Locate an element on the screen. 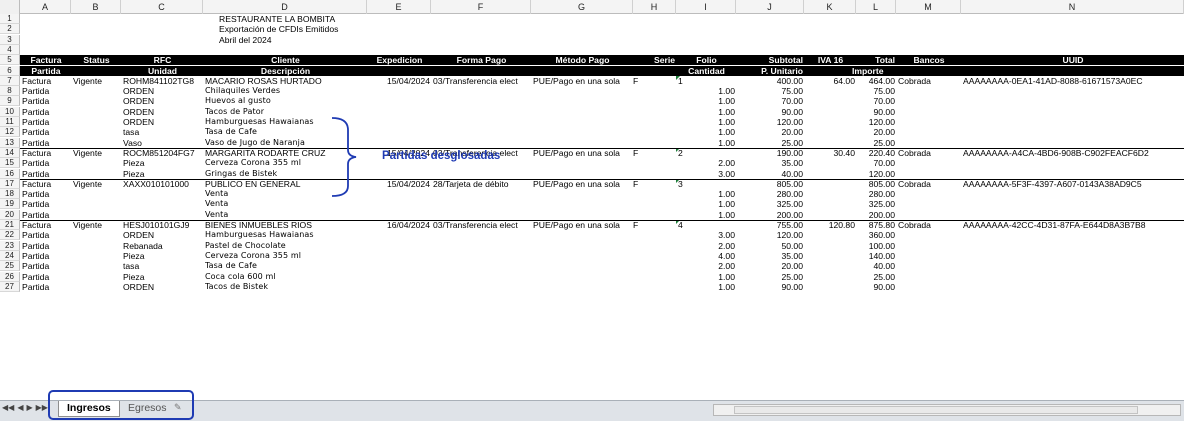 Image resolution: width=1184 pixels, height=421 pixels. cell-uuid: AAAAAAAA-42CC-4D31-87FA-E644D8A3B7B8 is located at coordinates (1073, 225).